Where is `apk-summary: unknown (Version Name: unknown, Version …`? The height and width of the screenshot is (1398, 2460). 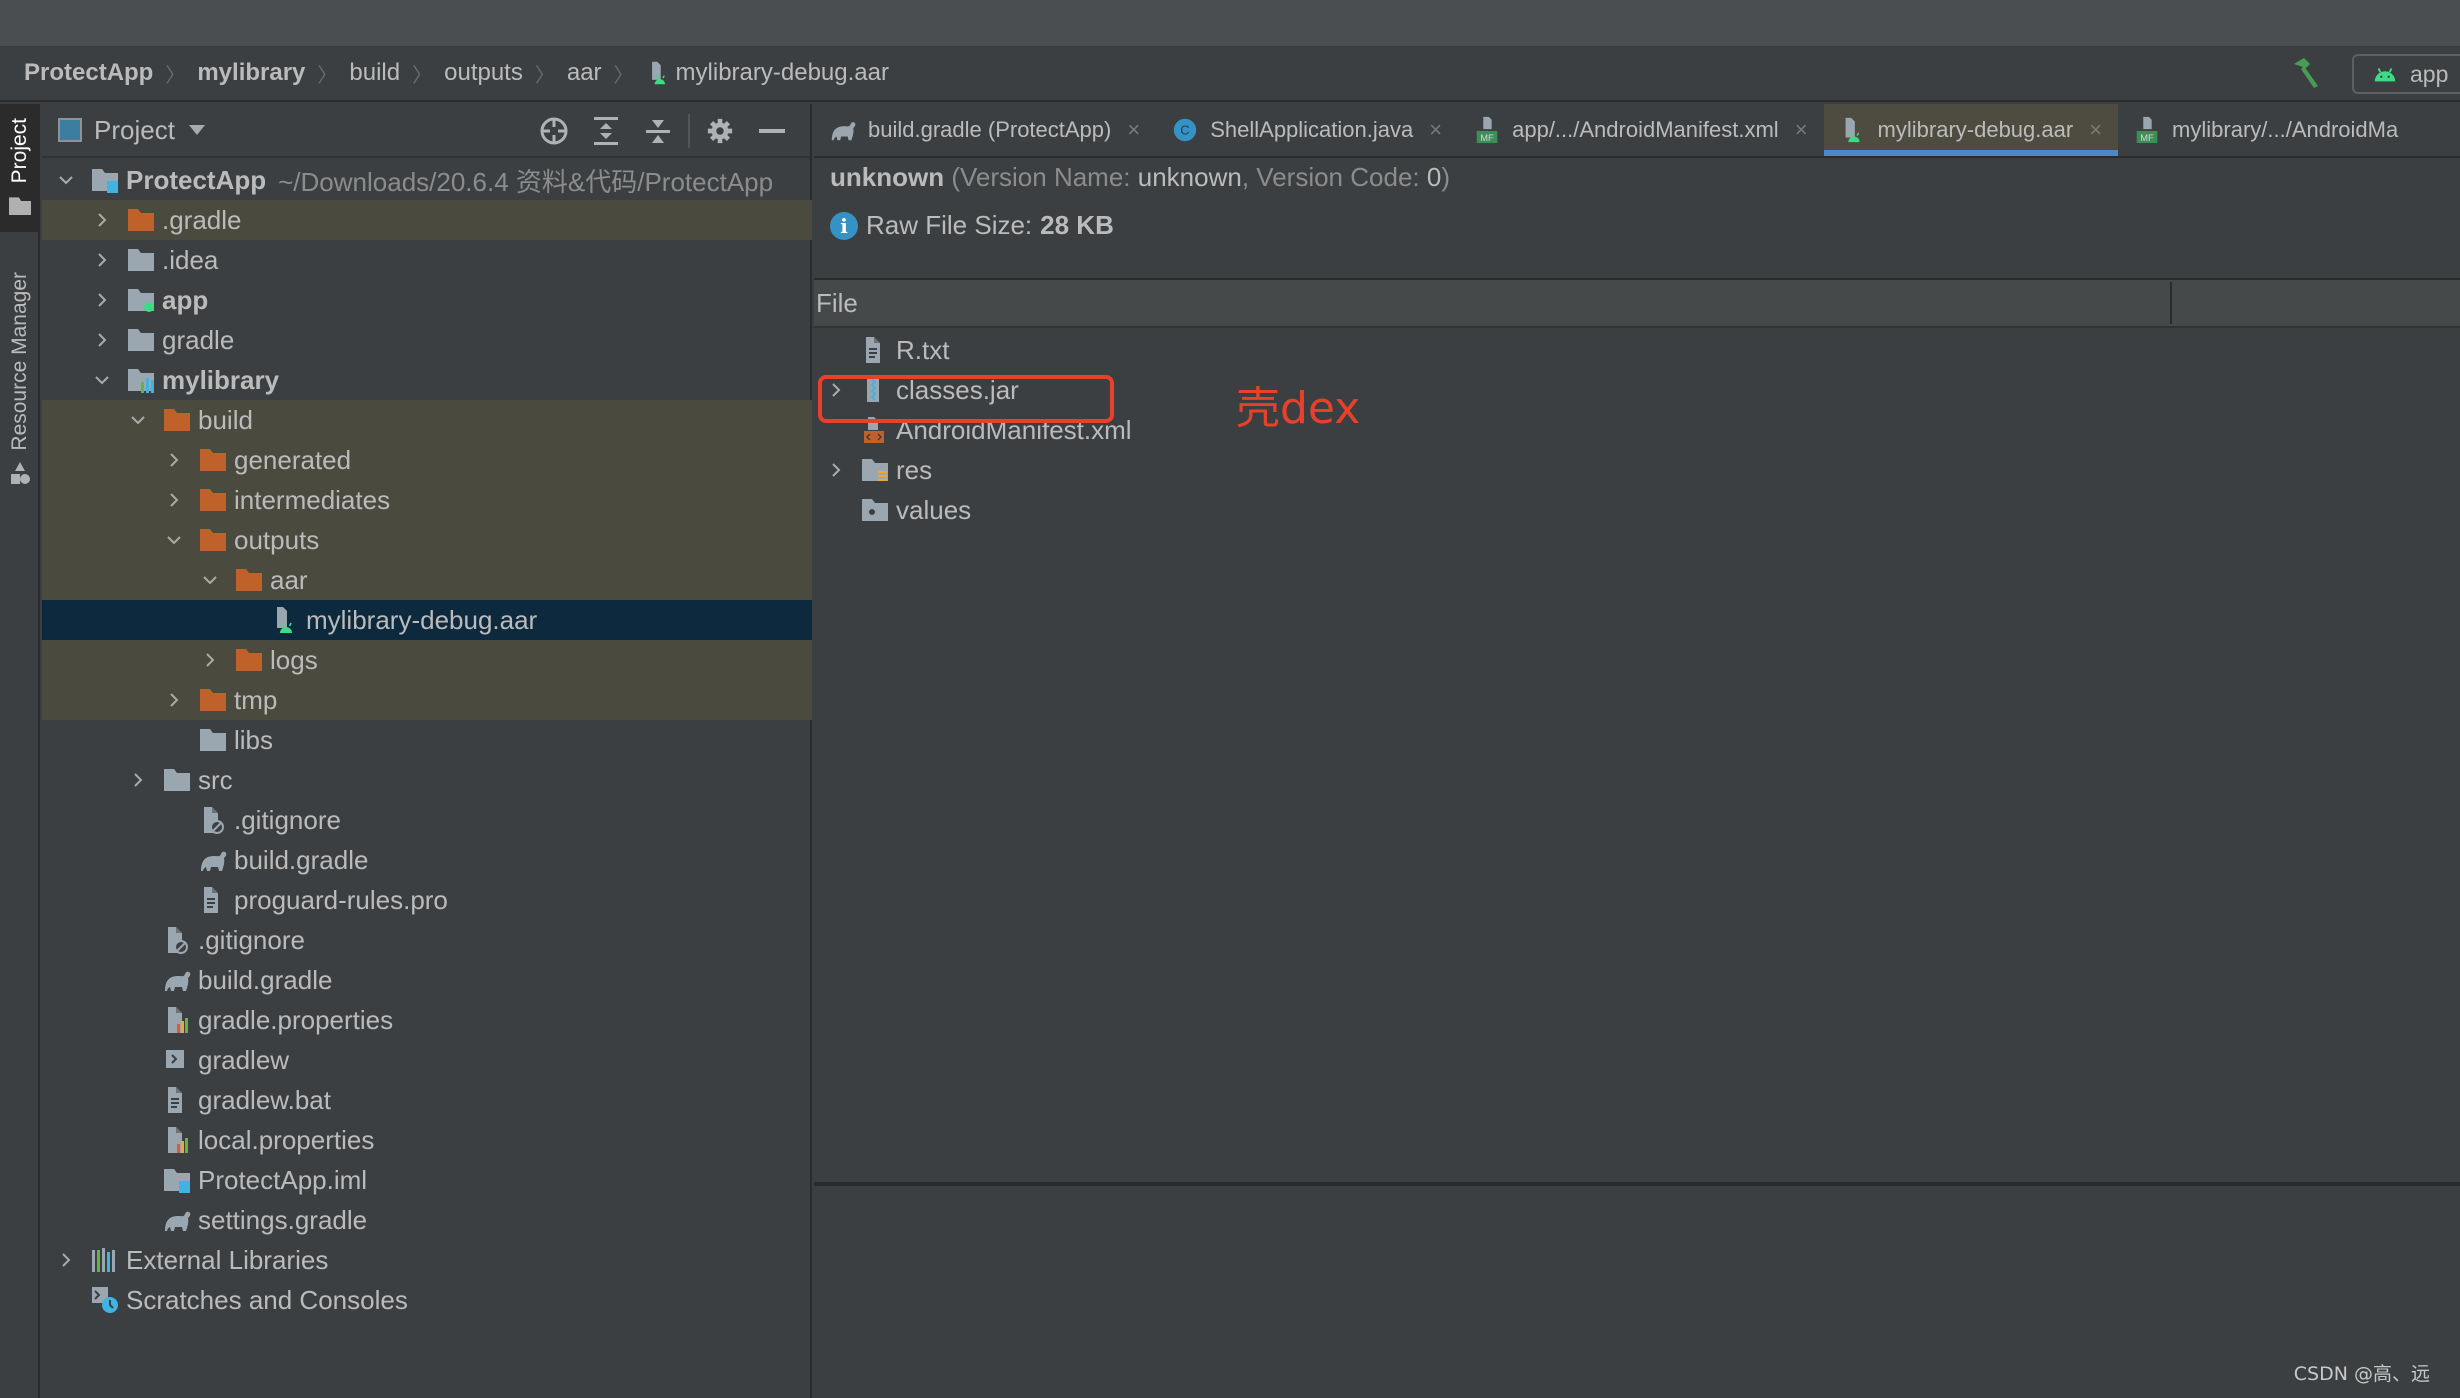
apk-summary: unknown (Version Name: unknown, Version … is located at coordinates (1140, 177).